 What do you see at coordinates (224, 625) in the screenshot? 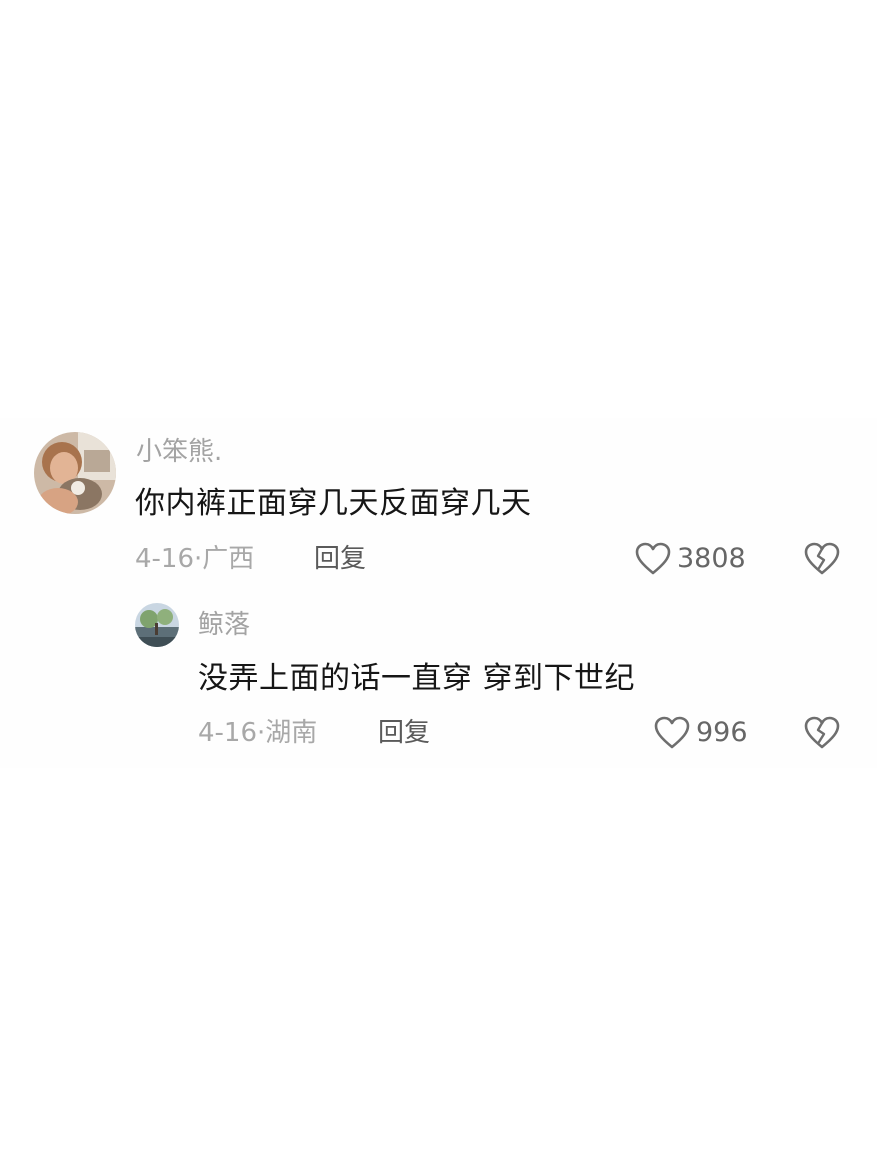
I see `username: 鲸落` at bounding box center [224, 625].